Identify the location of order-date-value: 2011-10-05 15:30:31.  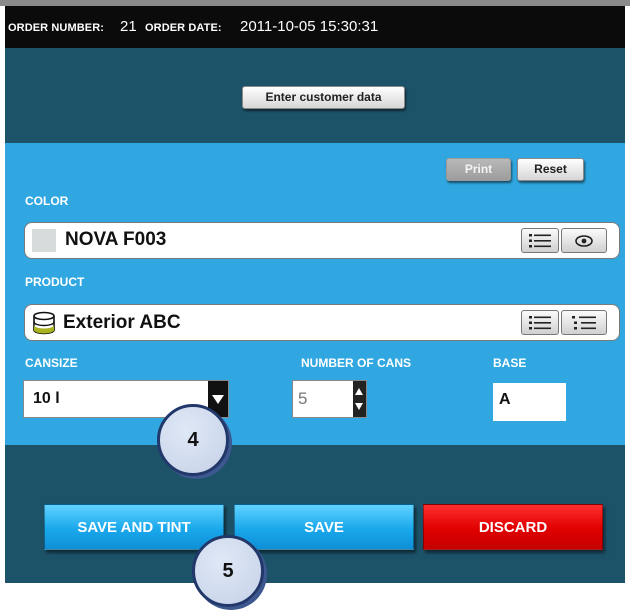
(309, 26).